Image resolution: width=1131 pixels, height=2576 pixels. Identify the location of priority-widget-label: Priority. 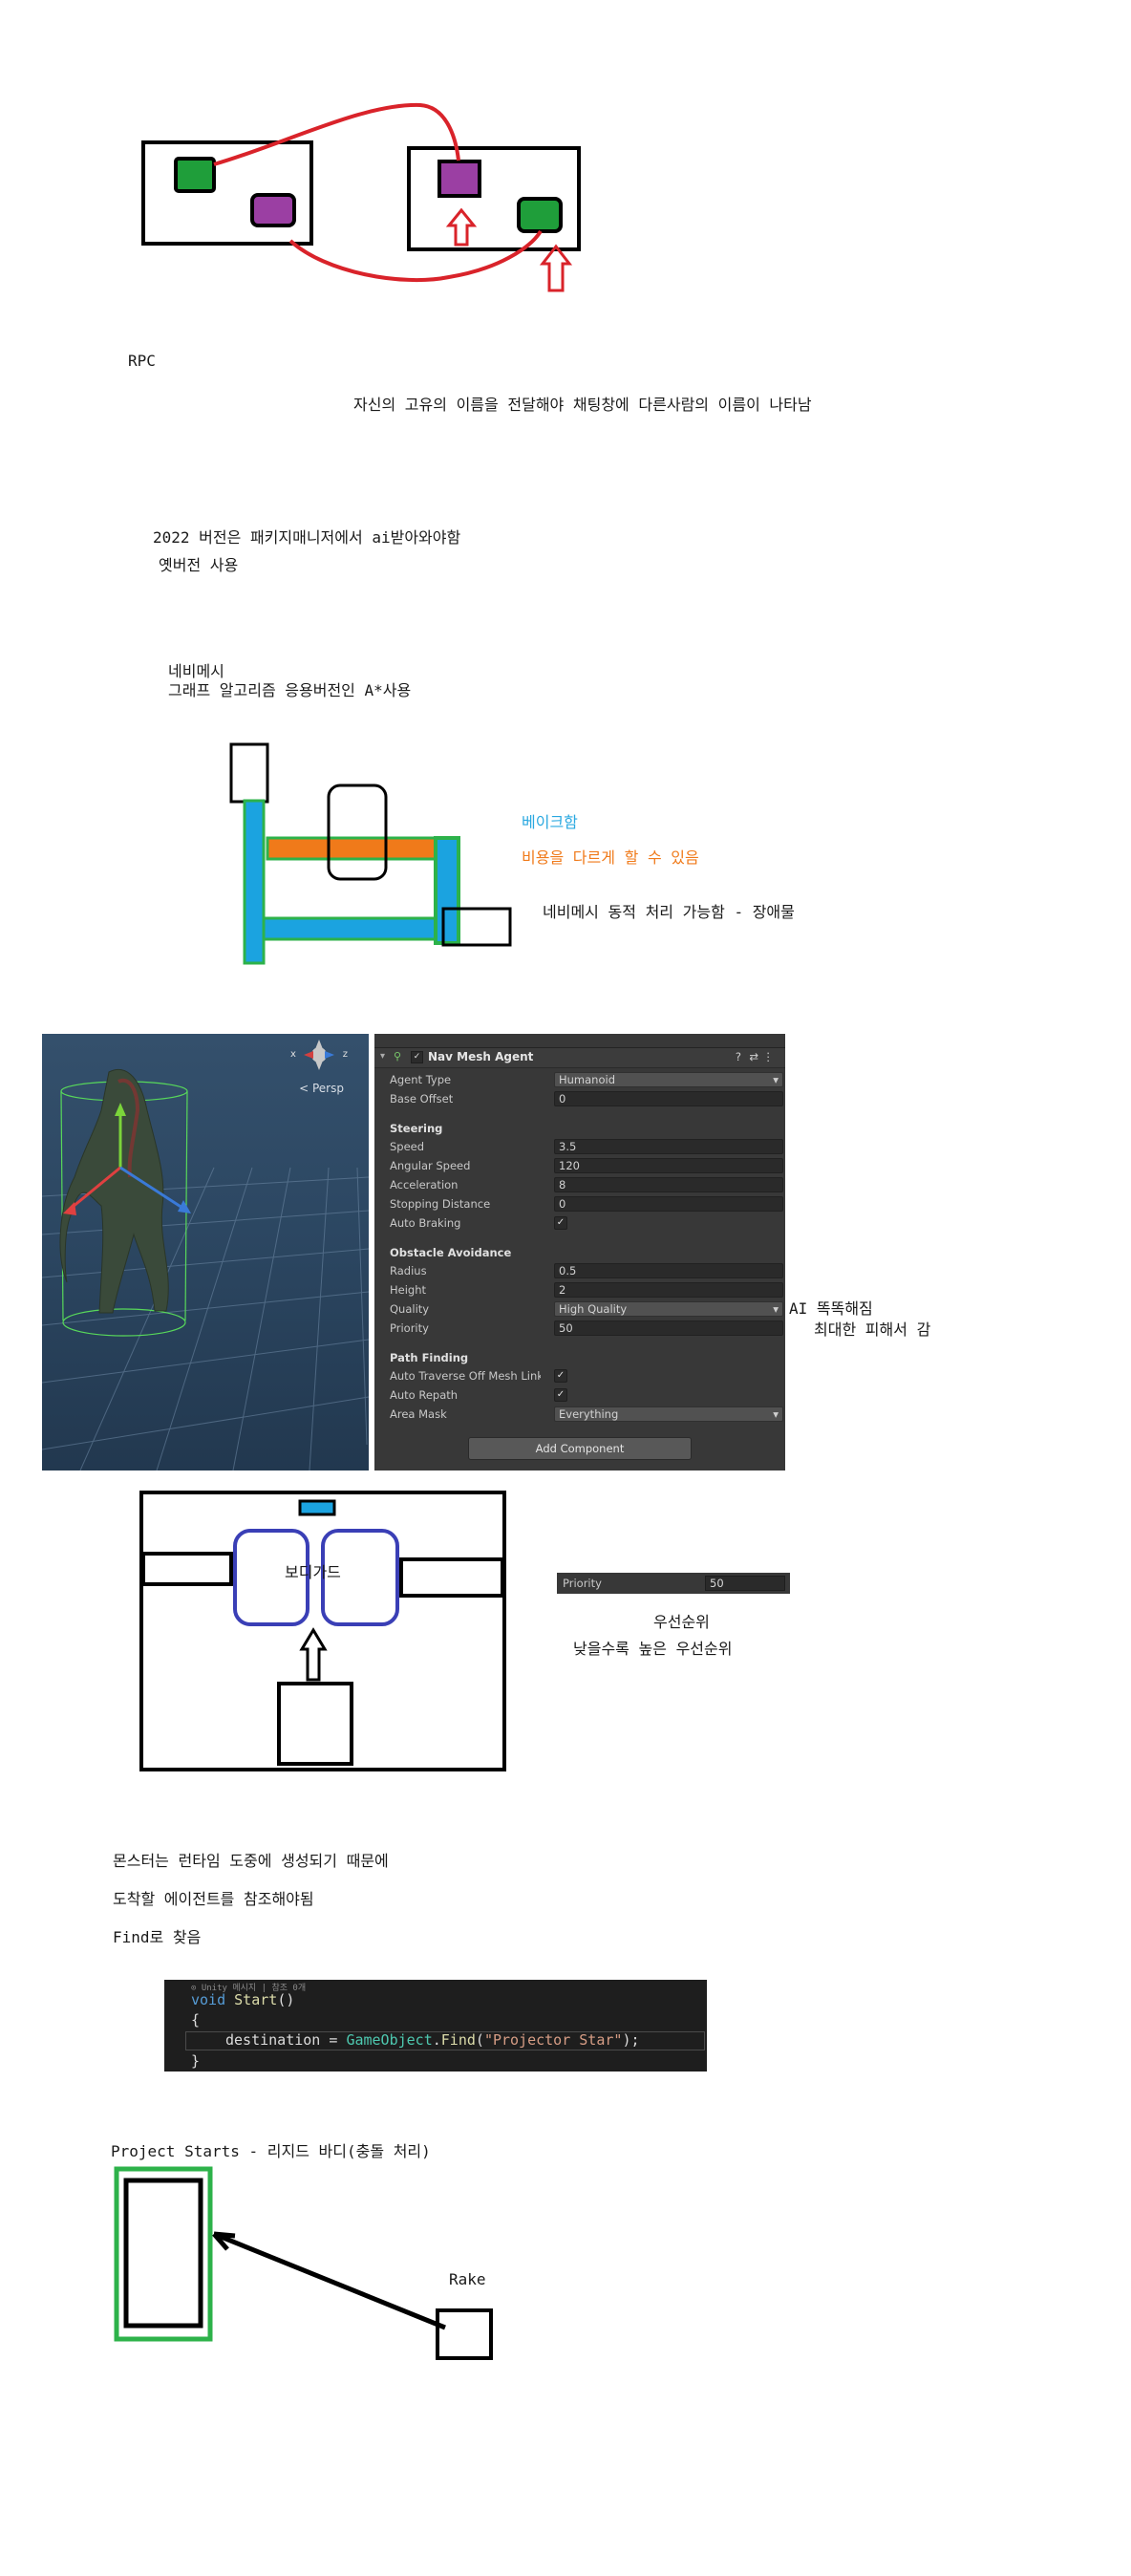
(582, 1583).